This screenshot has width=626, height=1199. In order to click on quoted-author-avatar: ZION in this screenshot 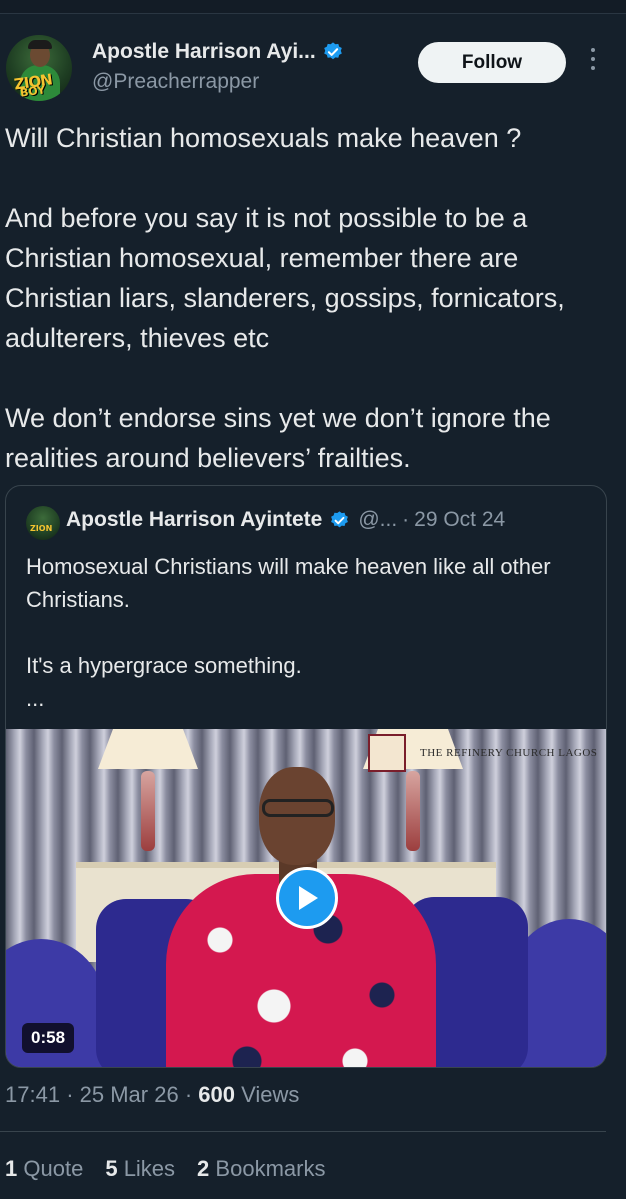, I will do `click(43, 523)`.